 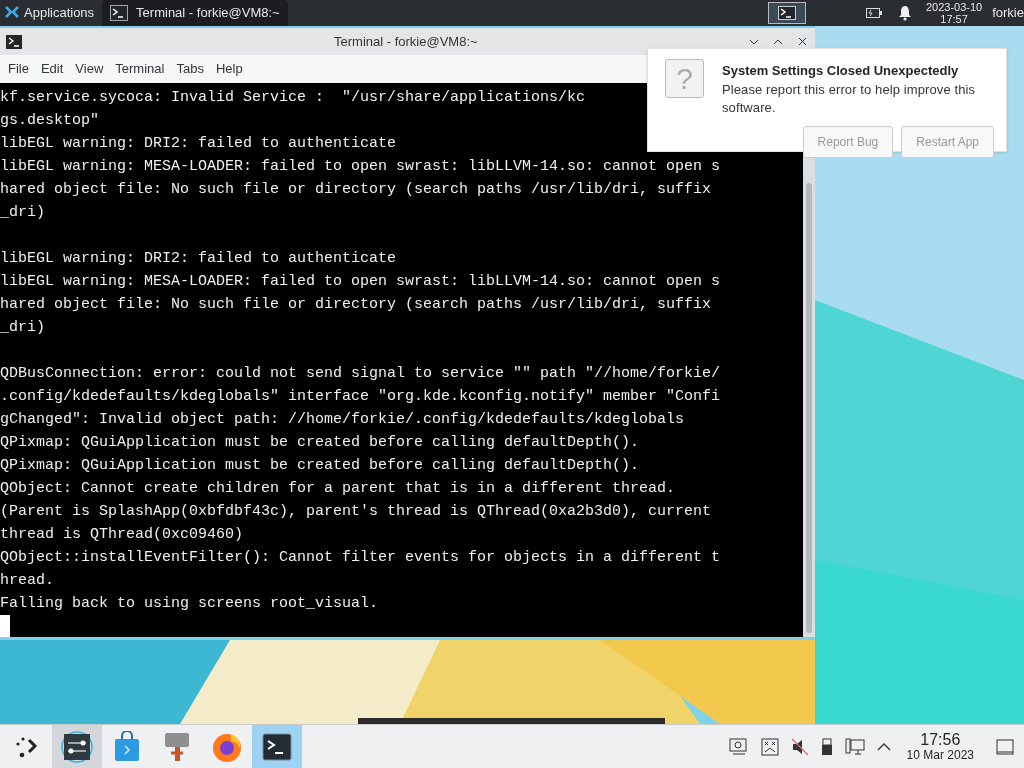 I want to click on terminal-line: QObject: Cannot create children for a parent that is in a different thread., so click(x=338, y=489).